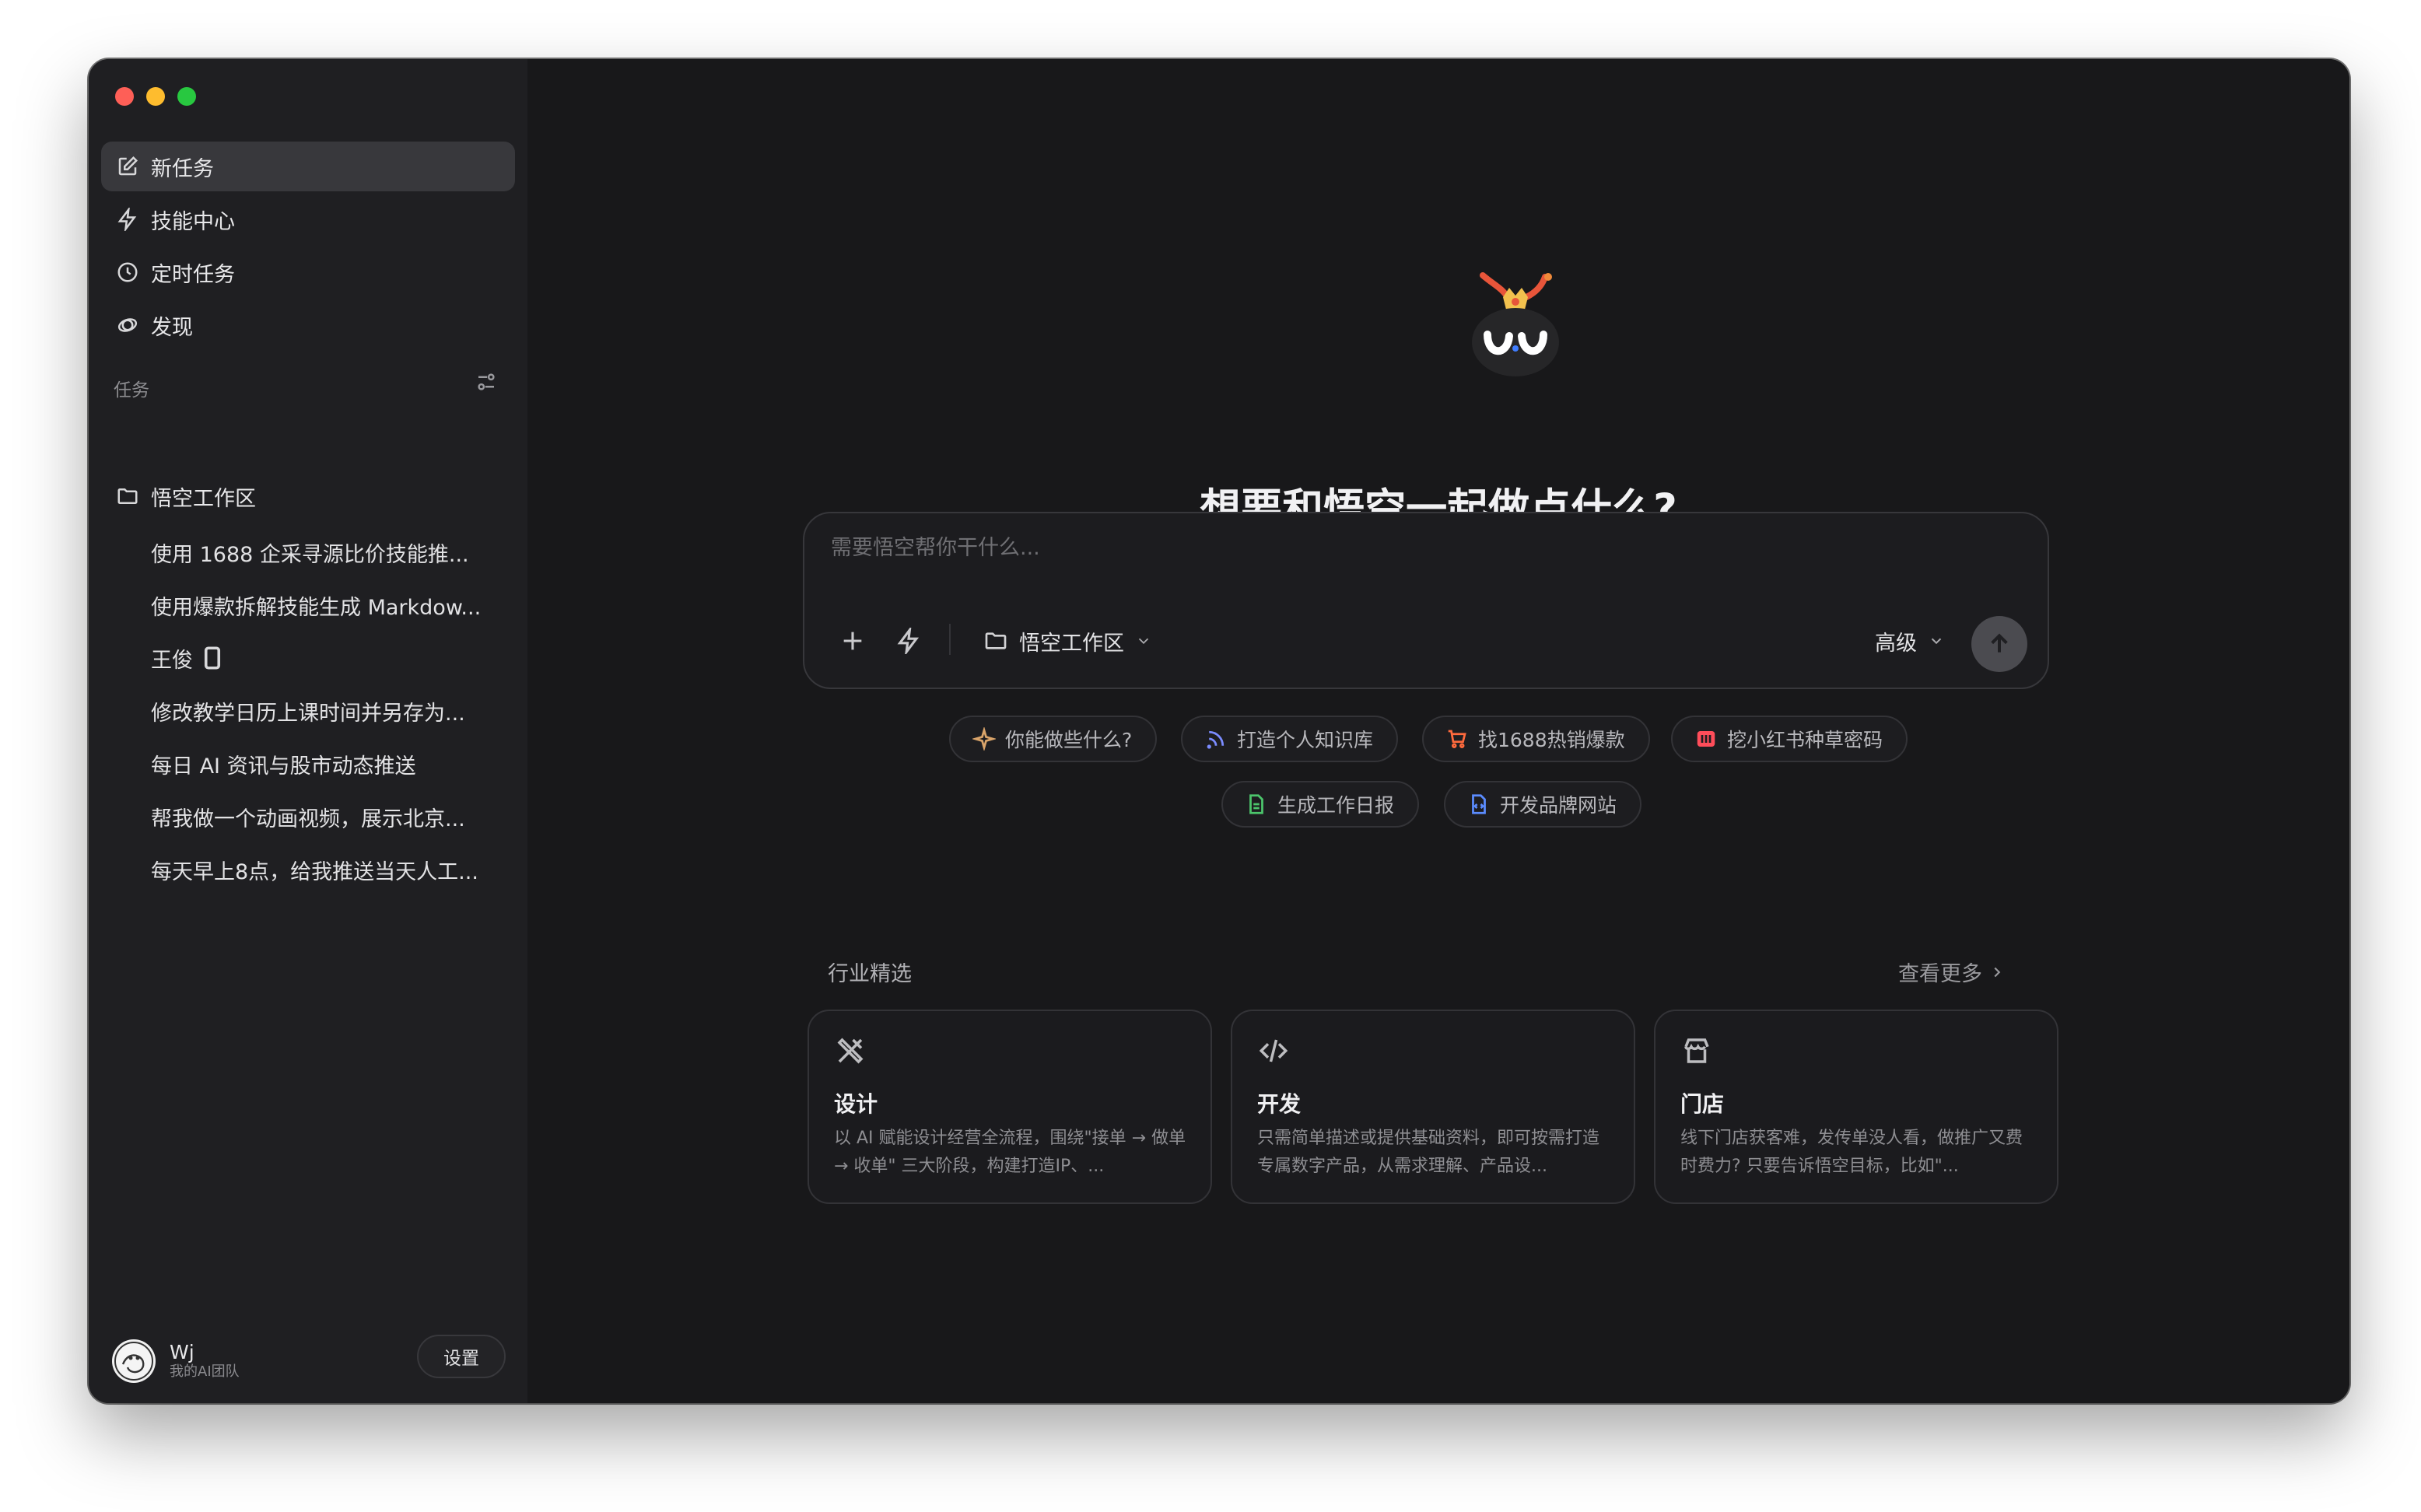  Describe the element at coordinates (1696, 1051) in the screenshot. I see `store-icon` at that location.